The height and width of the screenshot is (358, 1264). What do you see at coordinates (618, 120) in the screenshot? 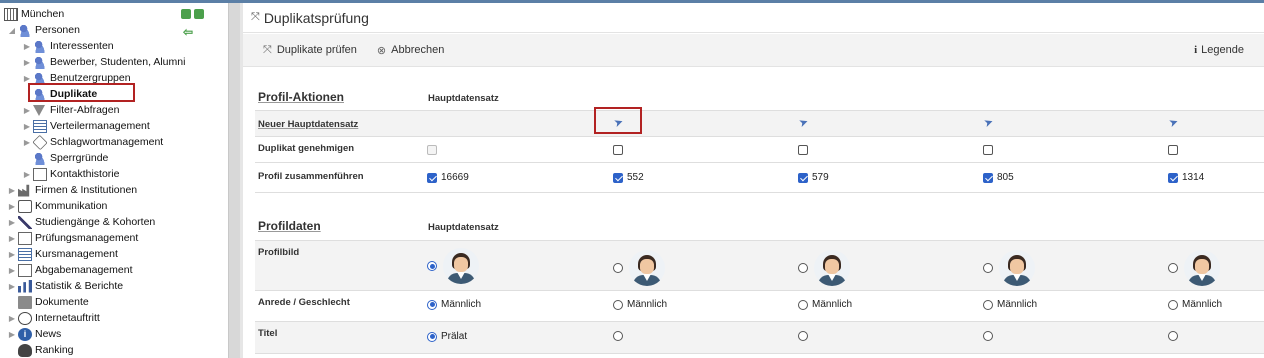
I see `highlight-frame-set-master` at bounding box center [618, 120].